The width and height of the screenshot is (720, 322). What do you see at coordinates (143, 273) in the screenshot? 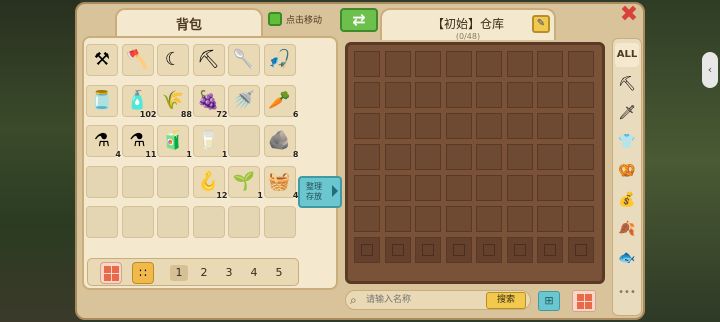
I see `seeds-page-icon: ∷` at bounding box center [143, 273].